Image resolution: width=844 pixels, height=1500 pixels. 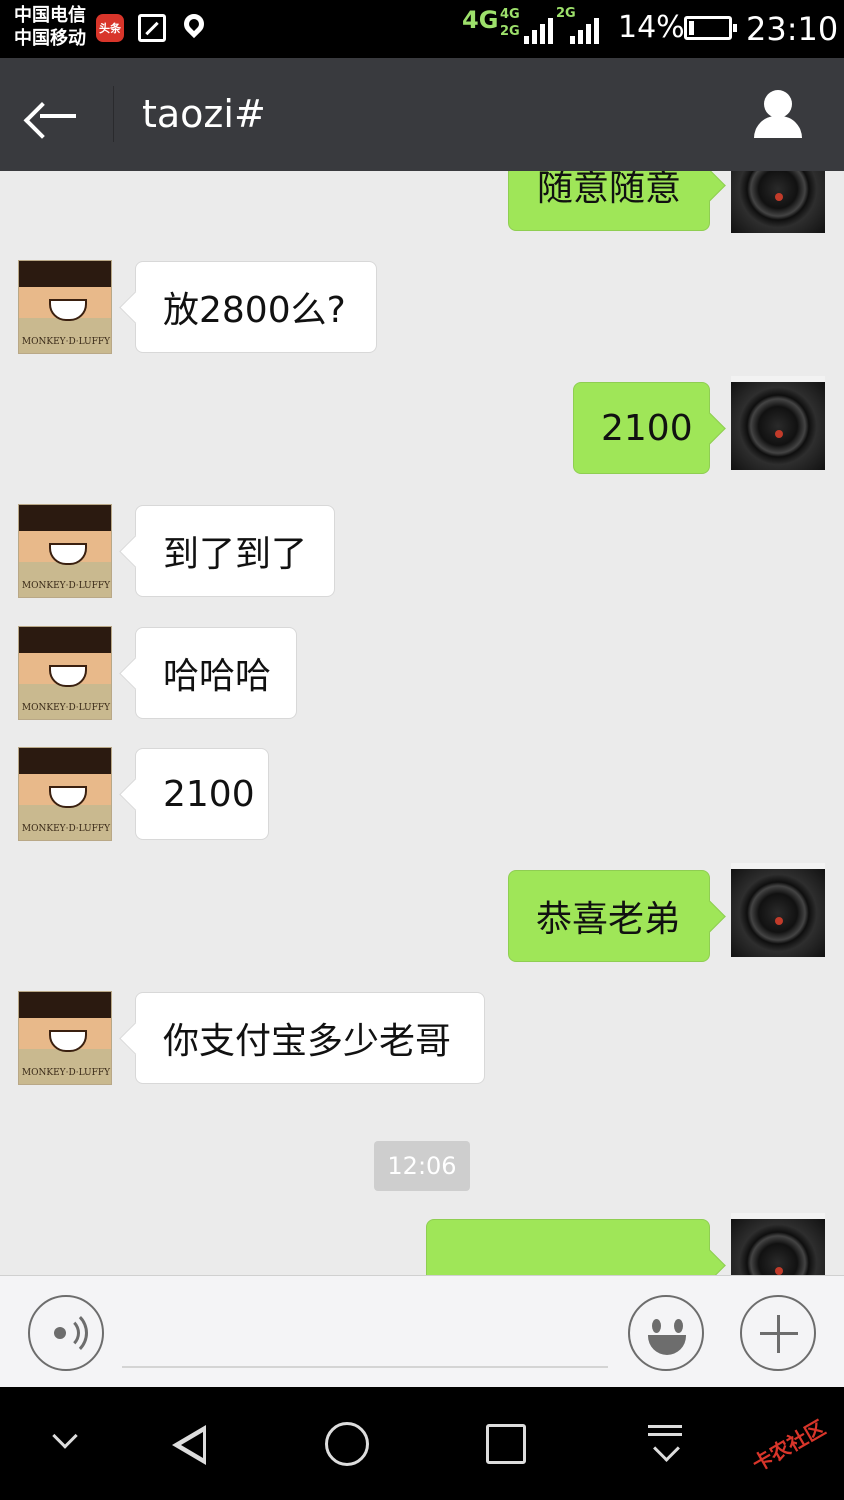 What do you see at coordinates (666, 1333) in the screenshot?
I see `smiley-icon` at bounding box center [666, 1333].